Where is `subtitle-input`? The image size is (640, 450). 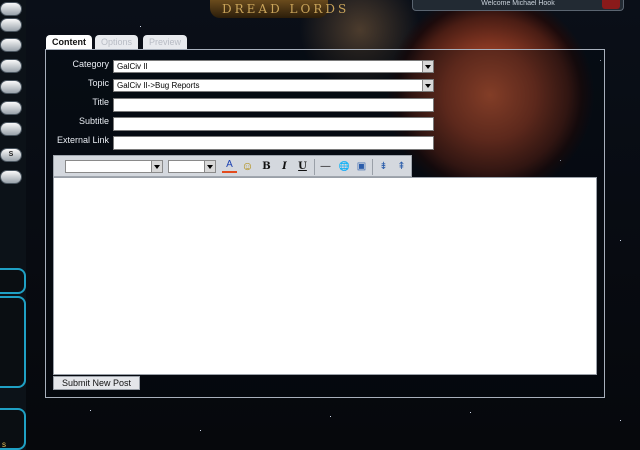
subtitle-input is located at coordinates (273, 124).